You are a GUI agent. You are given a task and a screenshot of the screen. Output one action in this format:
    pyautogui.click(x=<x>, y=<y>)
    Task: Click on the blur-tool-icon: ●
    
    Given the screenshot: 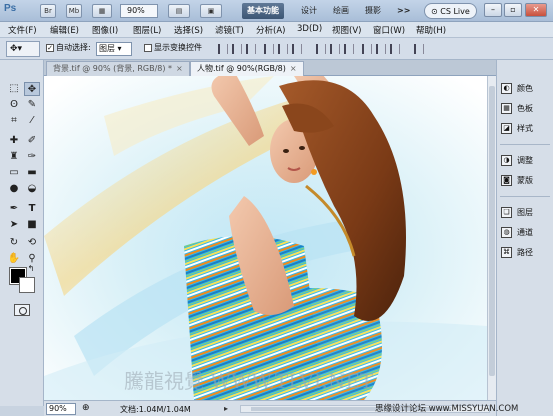 What is the action you would take?
    pyautogui.click(x=14, y=189)
    